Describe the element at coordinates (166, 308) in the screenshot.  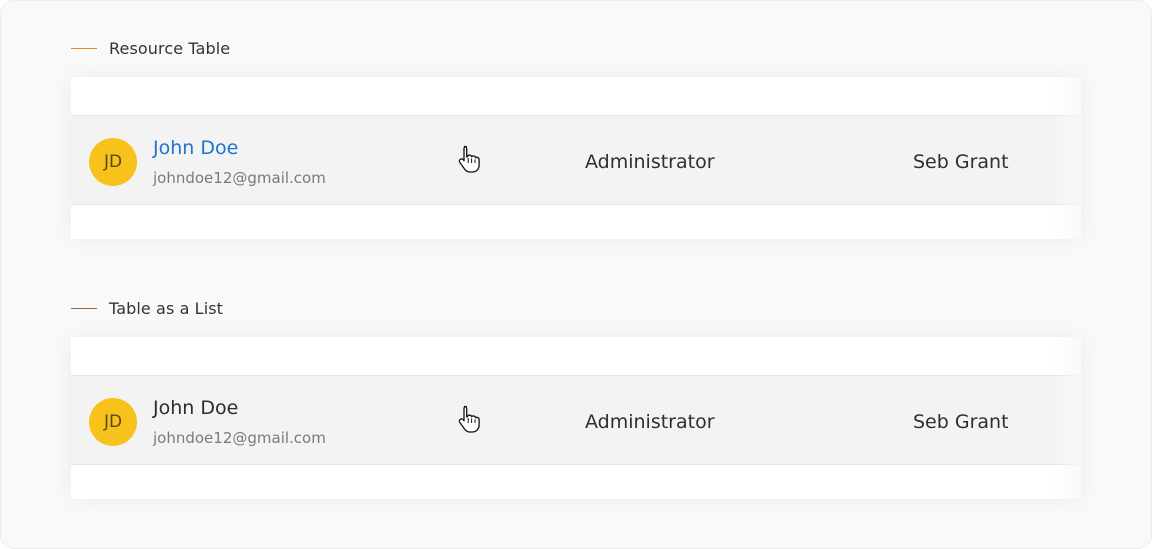
I see `section-title: Table as a List` at that location.